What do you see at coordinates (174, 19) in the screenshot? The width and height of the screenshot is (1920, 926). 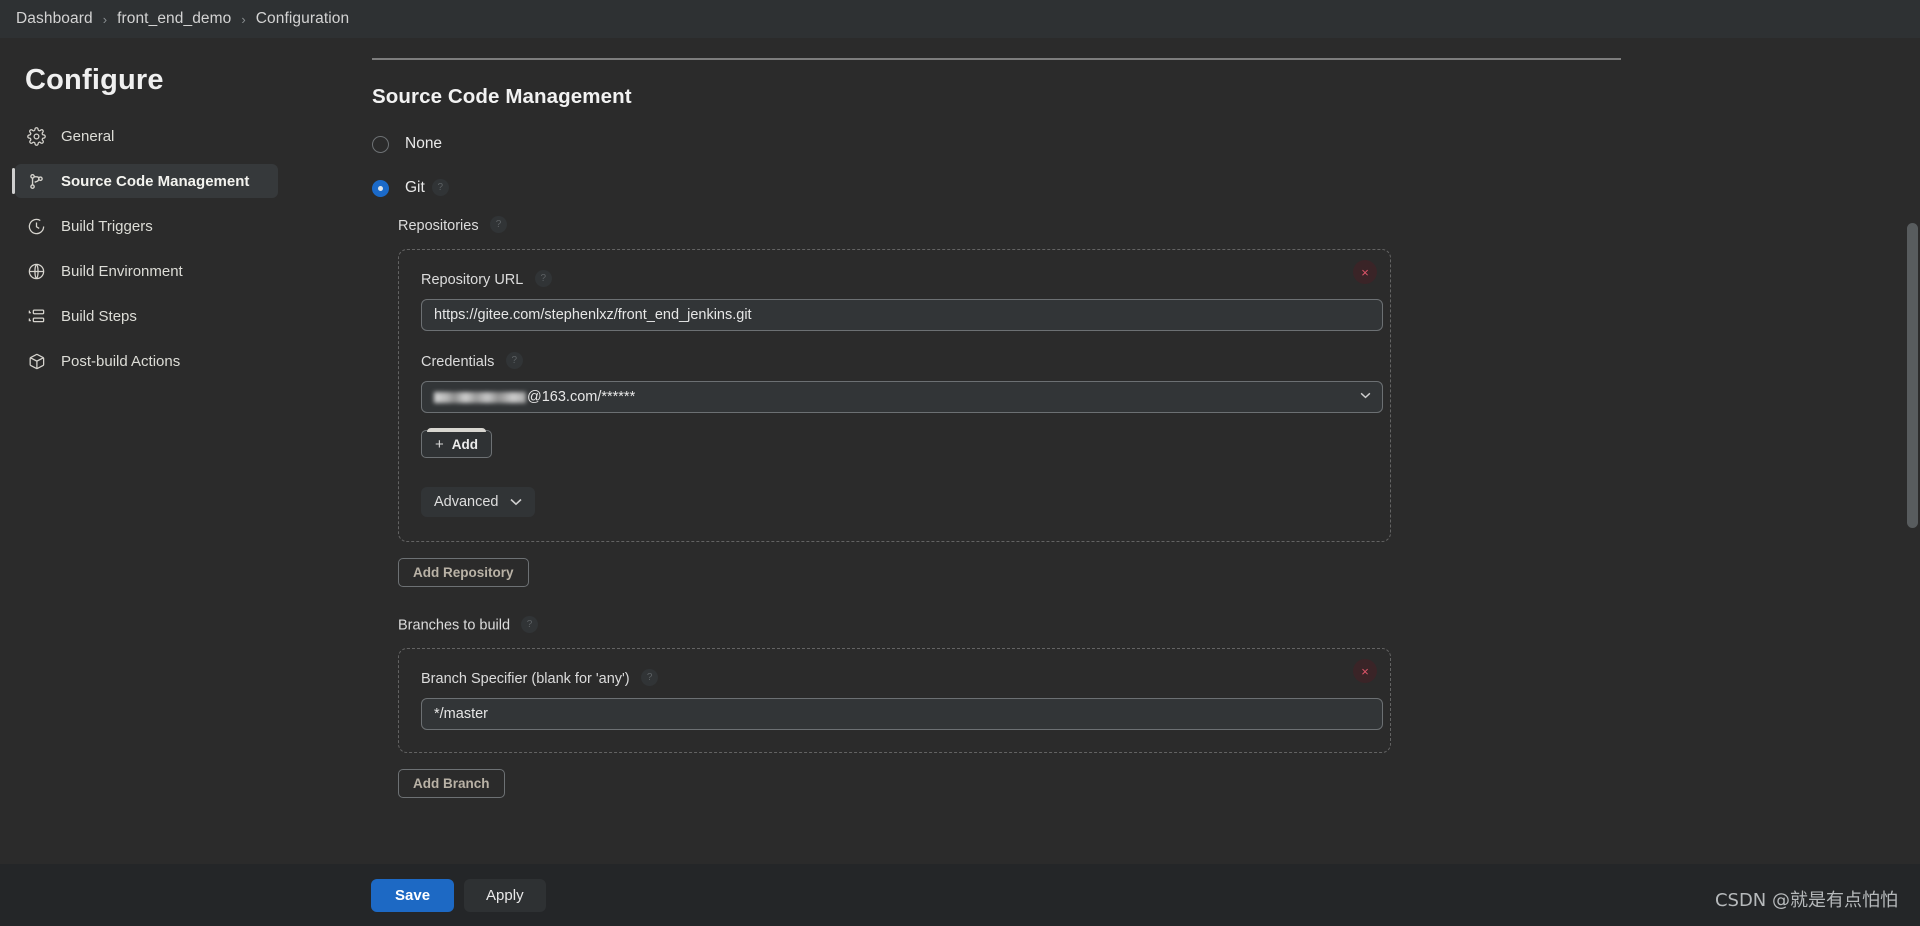 I see `breadcrumb-item-project: front_end_demo` at bounding box center [174, 19].